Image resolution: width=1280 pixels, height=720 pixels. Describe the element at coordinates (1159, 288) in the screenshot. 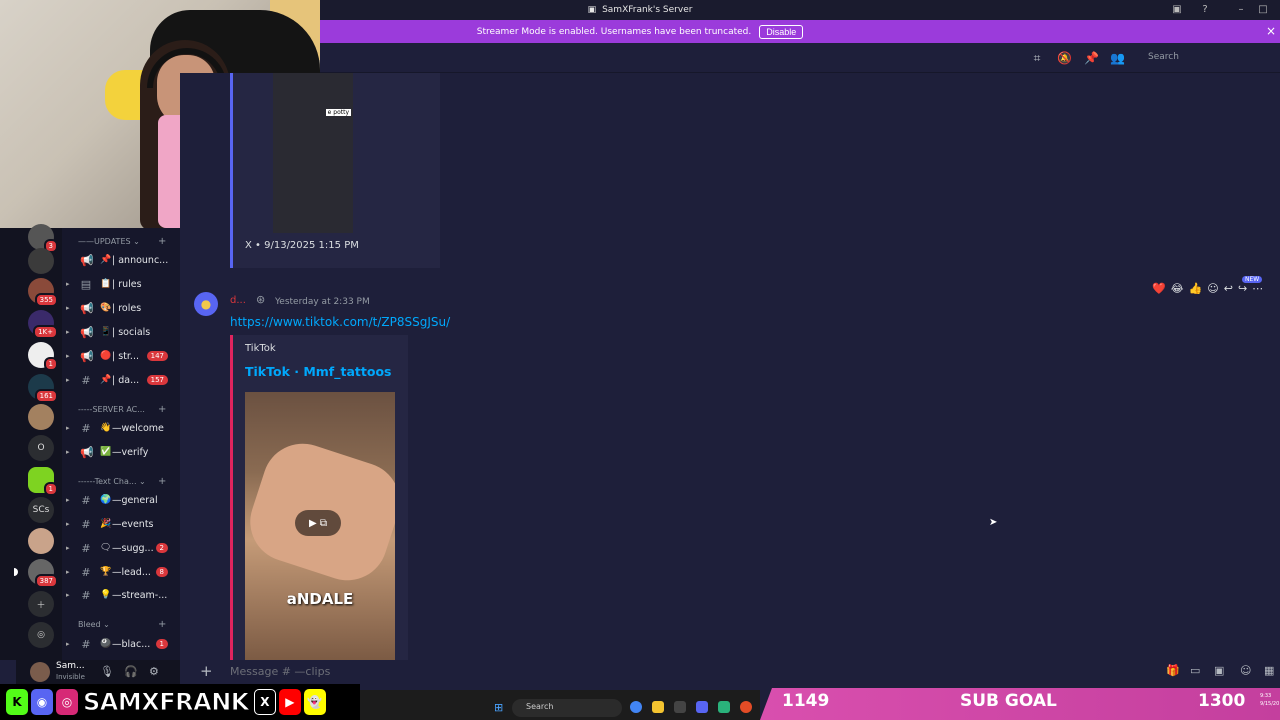

I see `heart-reaction-icon: ❤️` at that location.